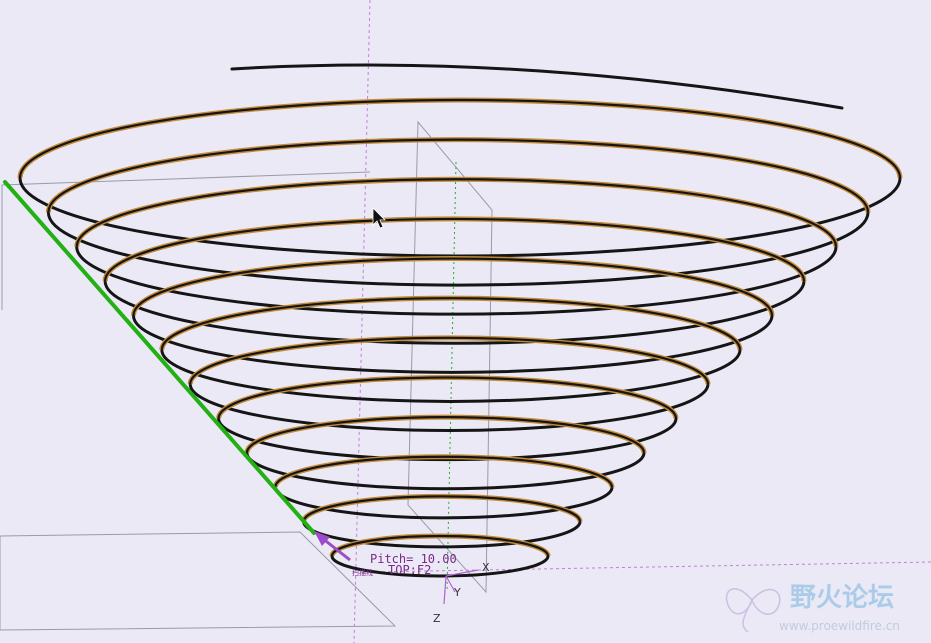  Describe the element at coordinates (839, 626) in the screenshot. I see `watermark-url: www.proewildfire.cn` at that location.